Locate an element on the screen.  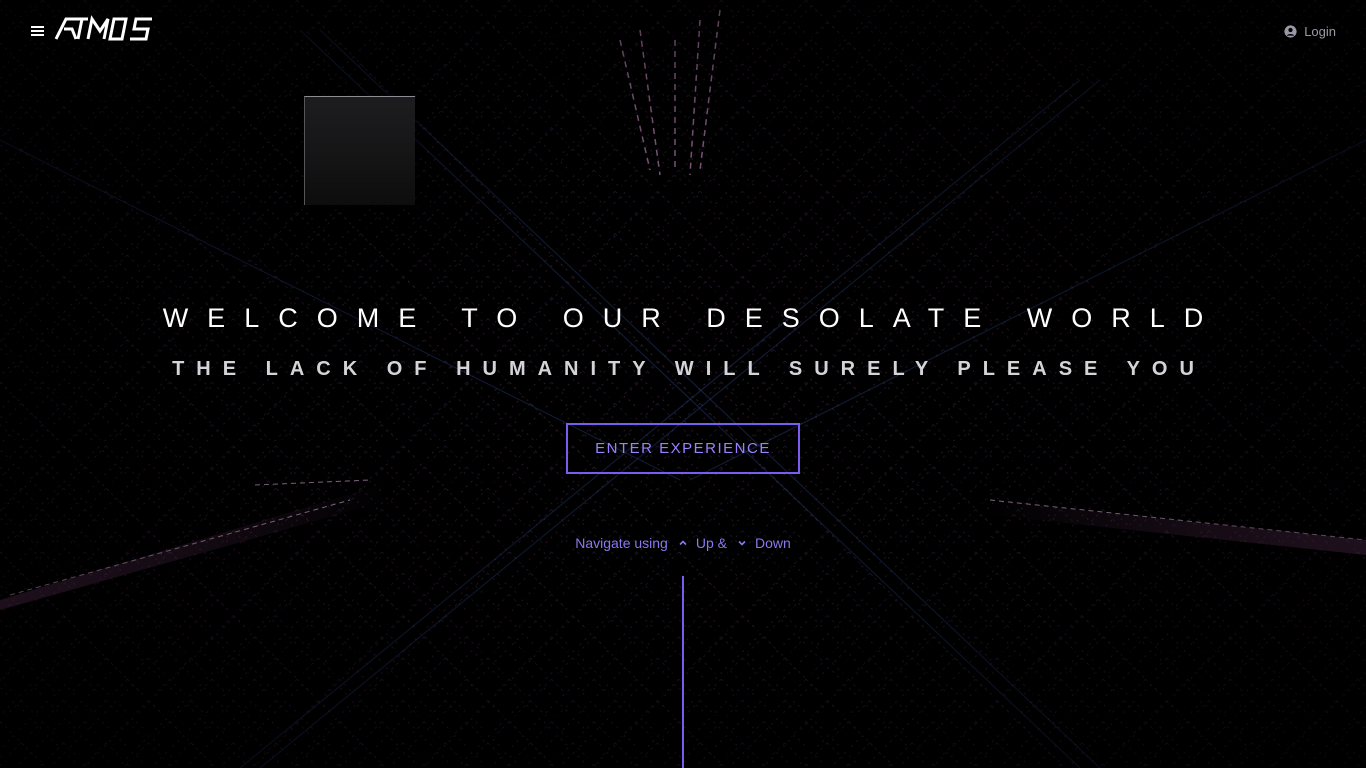
scroll-indicator-line is located at coordinates (683, 672).